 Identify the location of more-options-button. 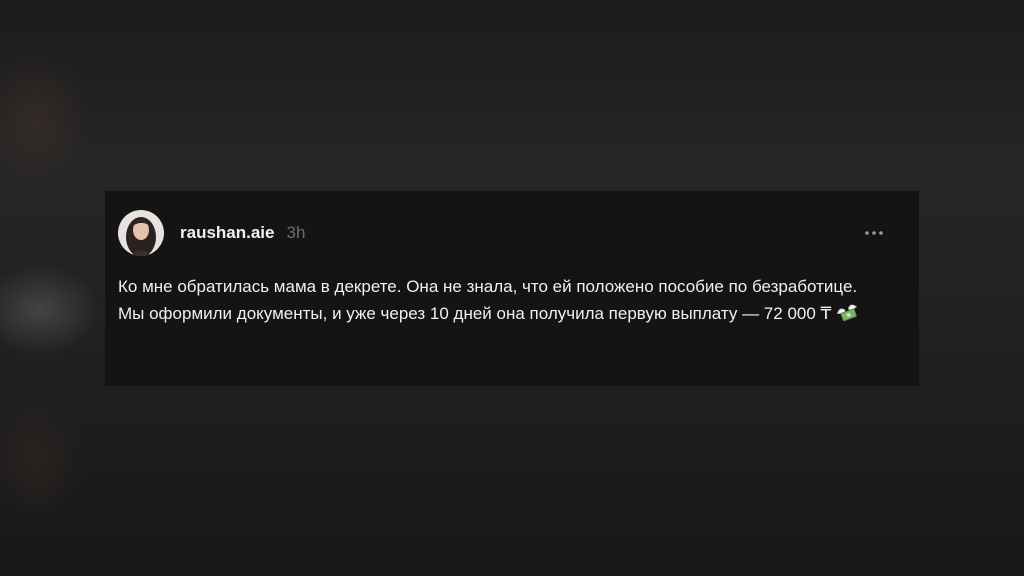
(874, 233).